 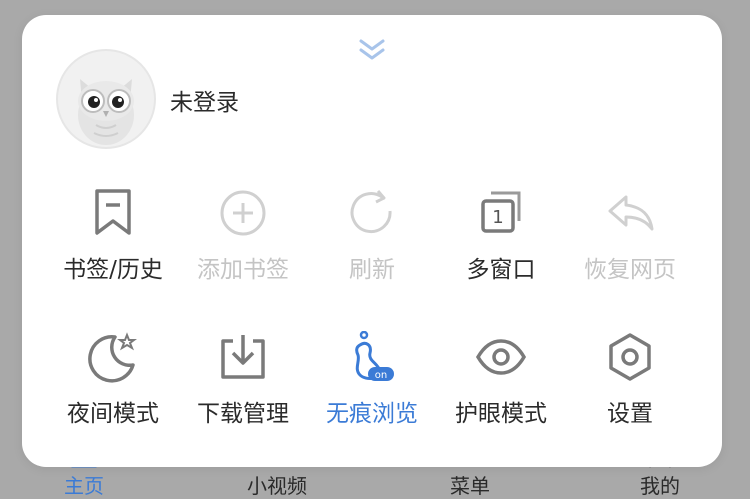 What do you see at coordinates (631, 213) in the screenshot?
I see `undo-arrow-icon` at bounding box center [631, 213].